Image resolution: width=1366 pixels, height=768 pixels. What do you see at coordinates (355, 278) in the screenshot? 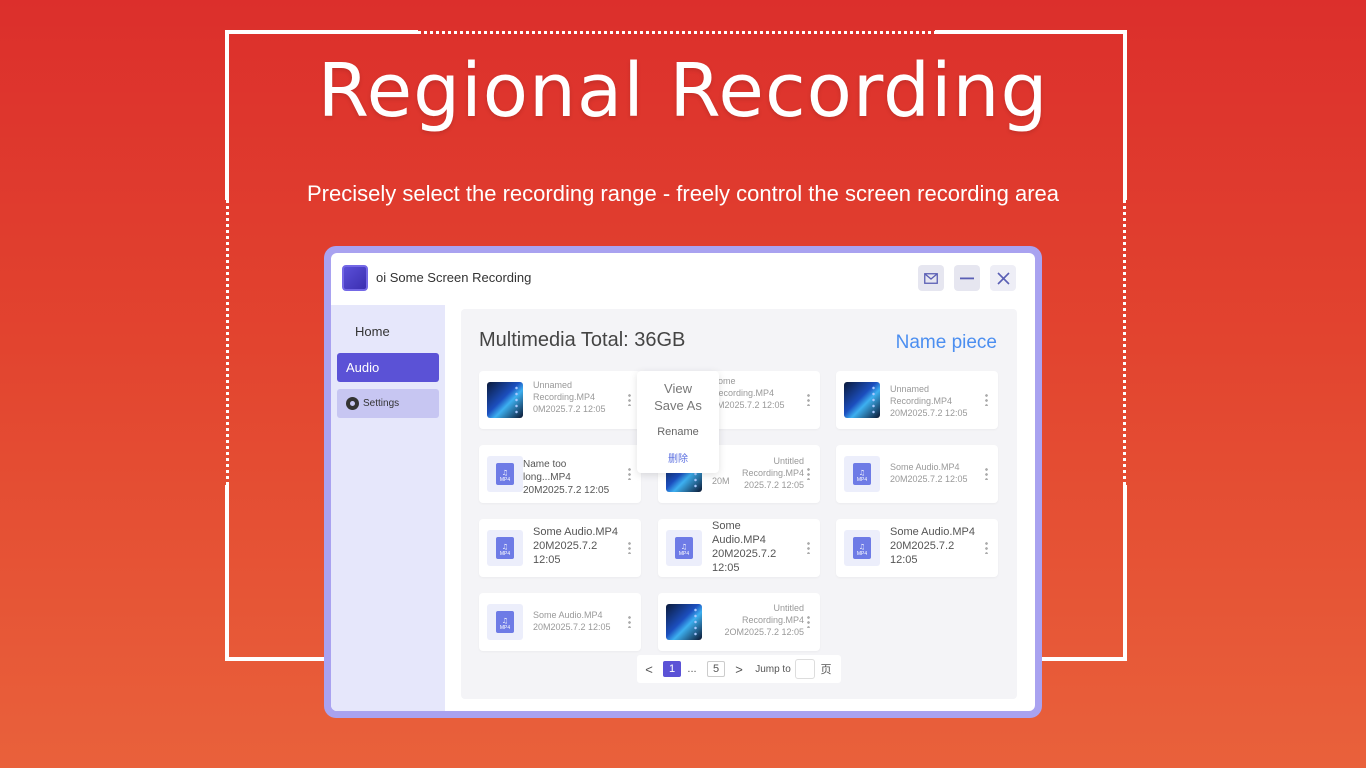
I see `app-logo-icon` at bounding box center [355, 278].